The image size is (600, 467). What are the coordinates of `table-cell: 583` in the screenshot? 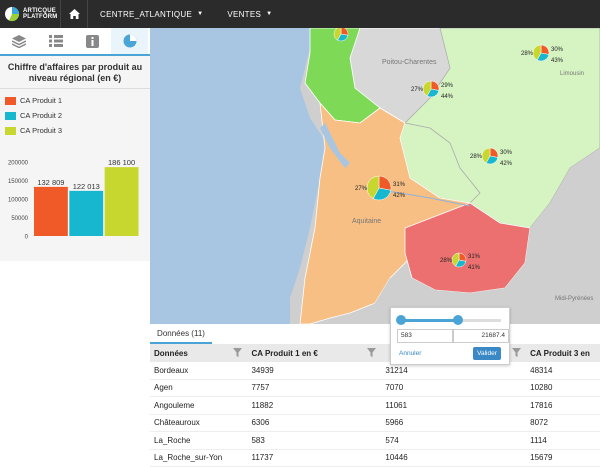 It's located at (314, 440).